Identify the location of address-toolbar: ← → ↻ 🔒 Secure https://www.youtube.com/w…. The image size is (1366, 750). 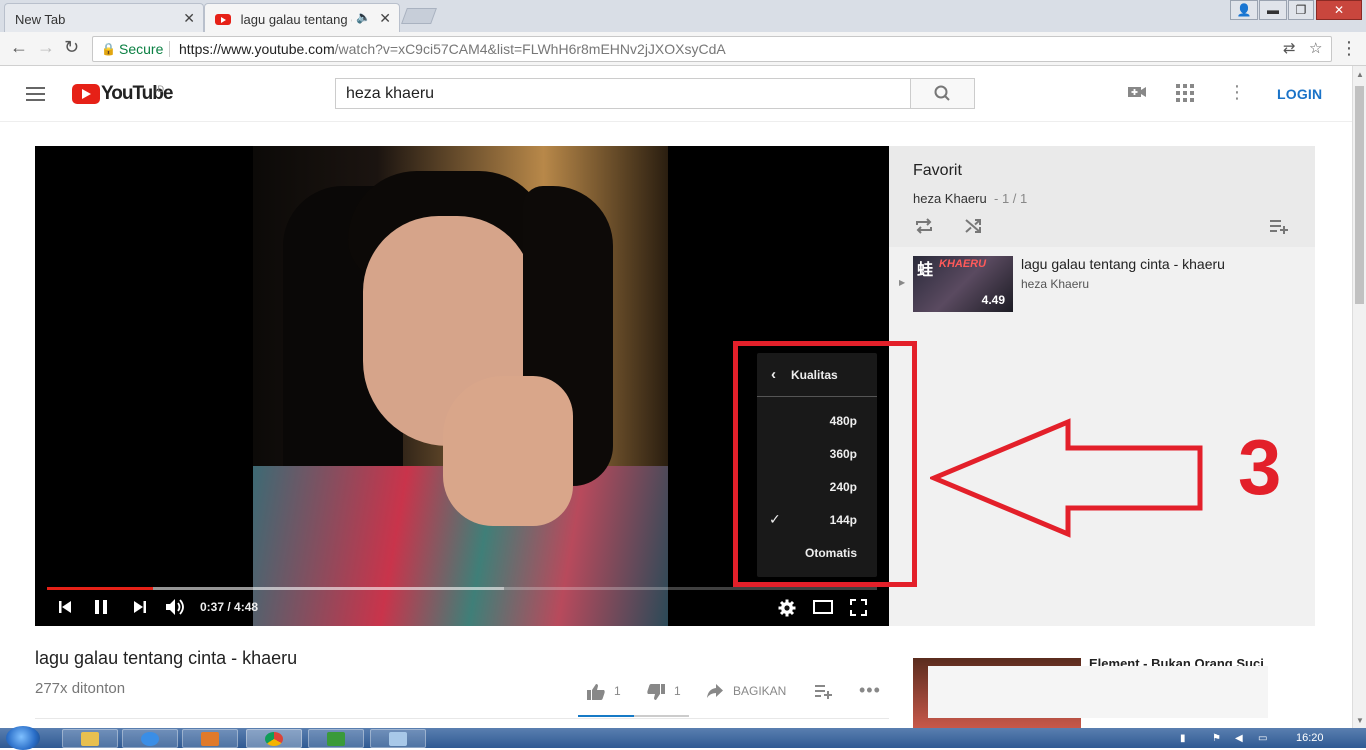
(683, 49).